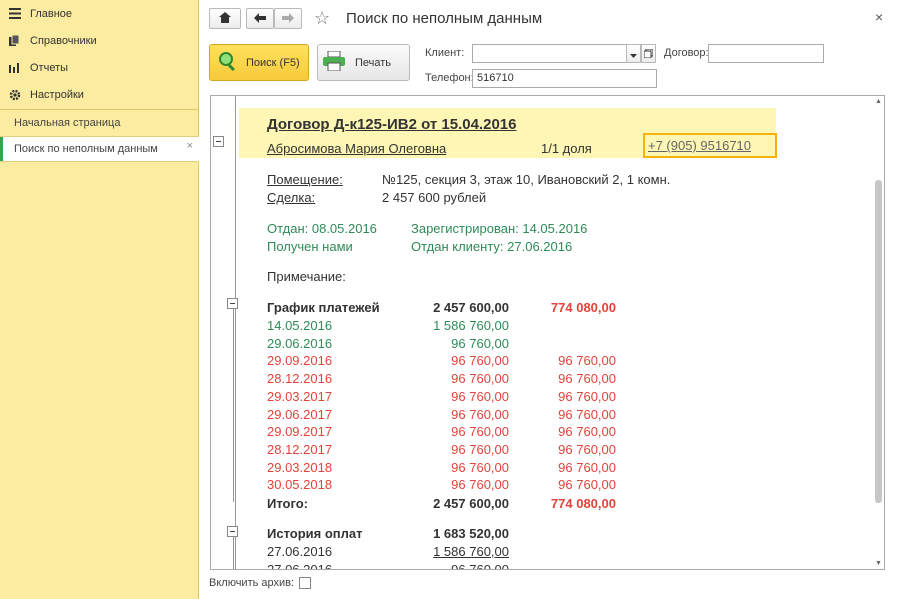  I want to click on scroll-down-icon: ▼, so click(878, 563).